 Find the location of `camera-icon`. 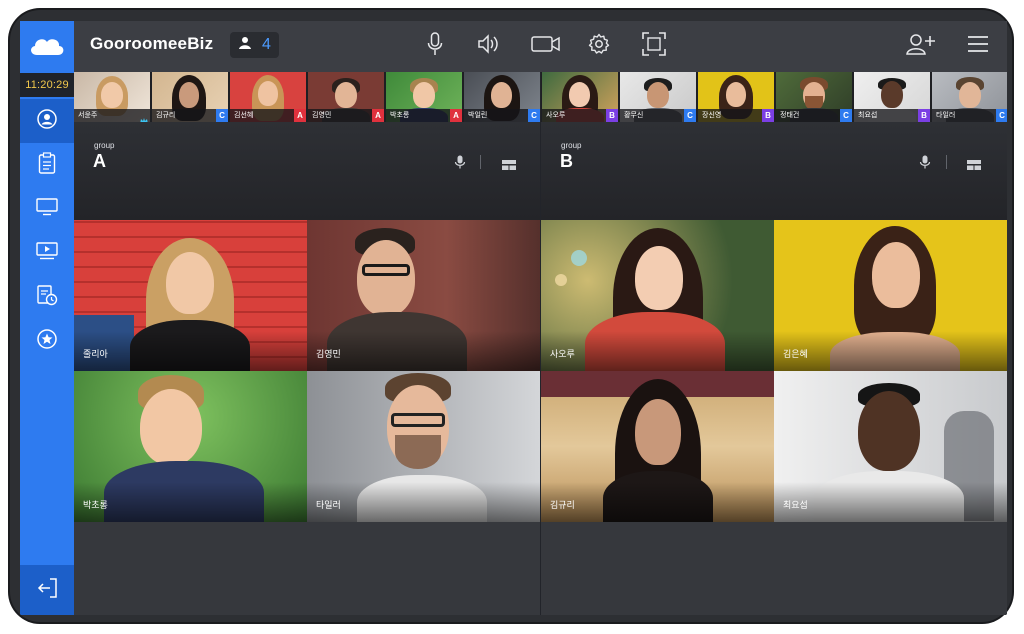

camera-icon is located at coordinates (546, 46).